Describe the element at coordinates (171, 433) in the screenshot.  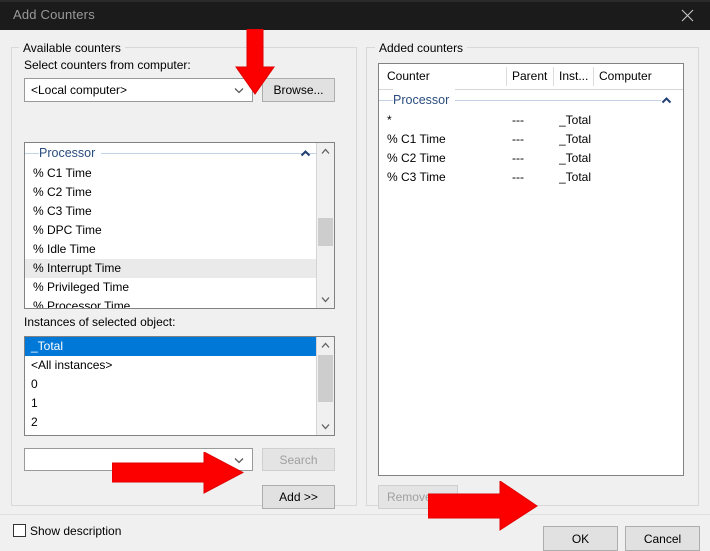
I see `instance-list-item: 3` at that location.